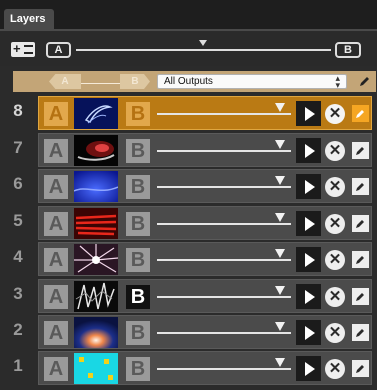 The height and width of the screenshot is (390, 377). Describe the element at coordinates (18, 147) in the screenshot. I see `layer-number: 7` at that location.